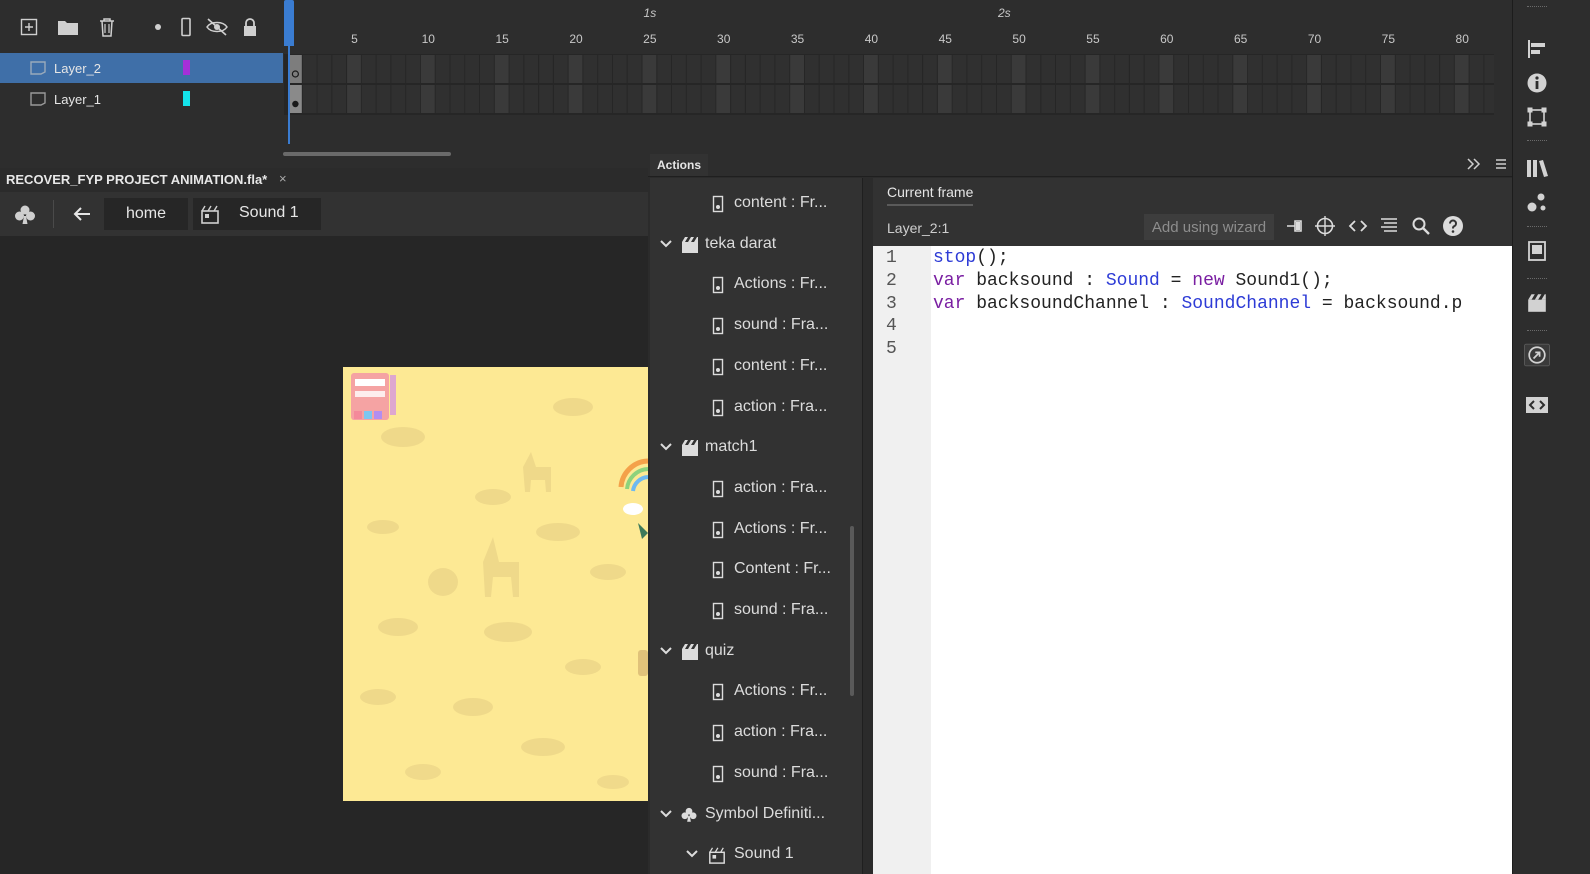  Describe the element at coordinates (889, 27) in the screenshot. I see `timeline-ruler: 5 10 15 20 25 30 35 40 45 50 55 60 65 70 75 80 1s 2s` at that location.